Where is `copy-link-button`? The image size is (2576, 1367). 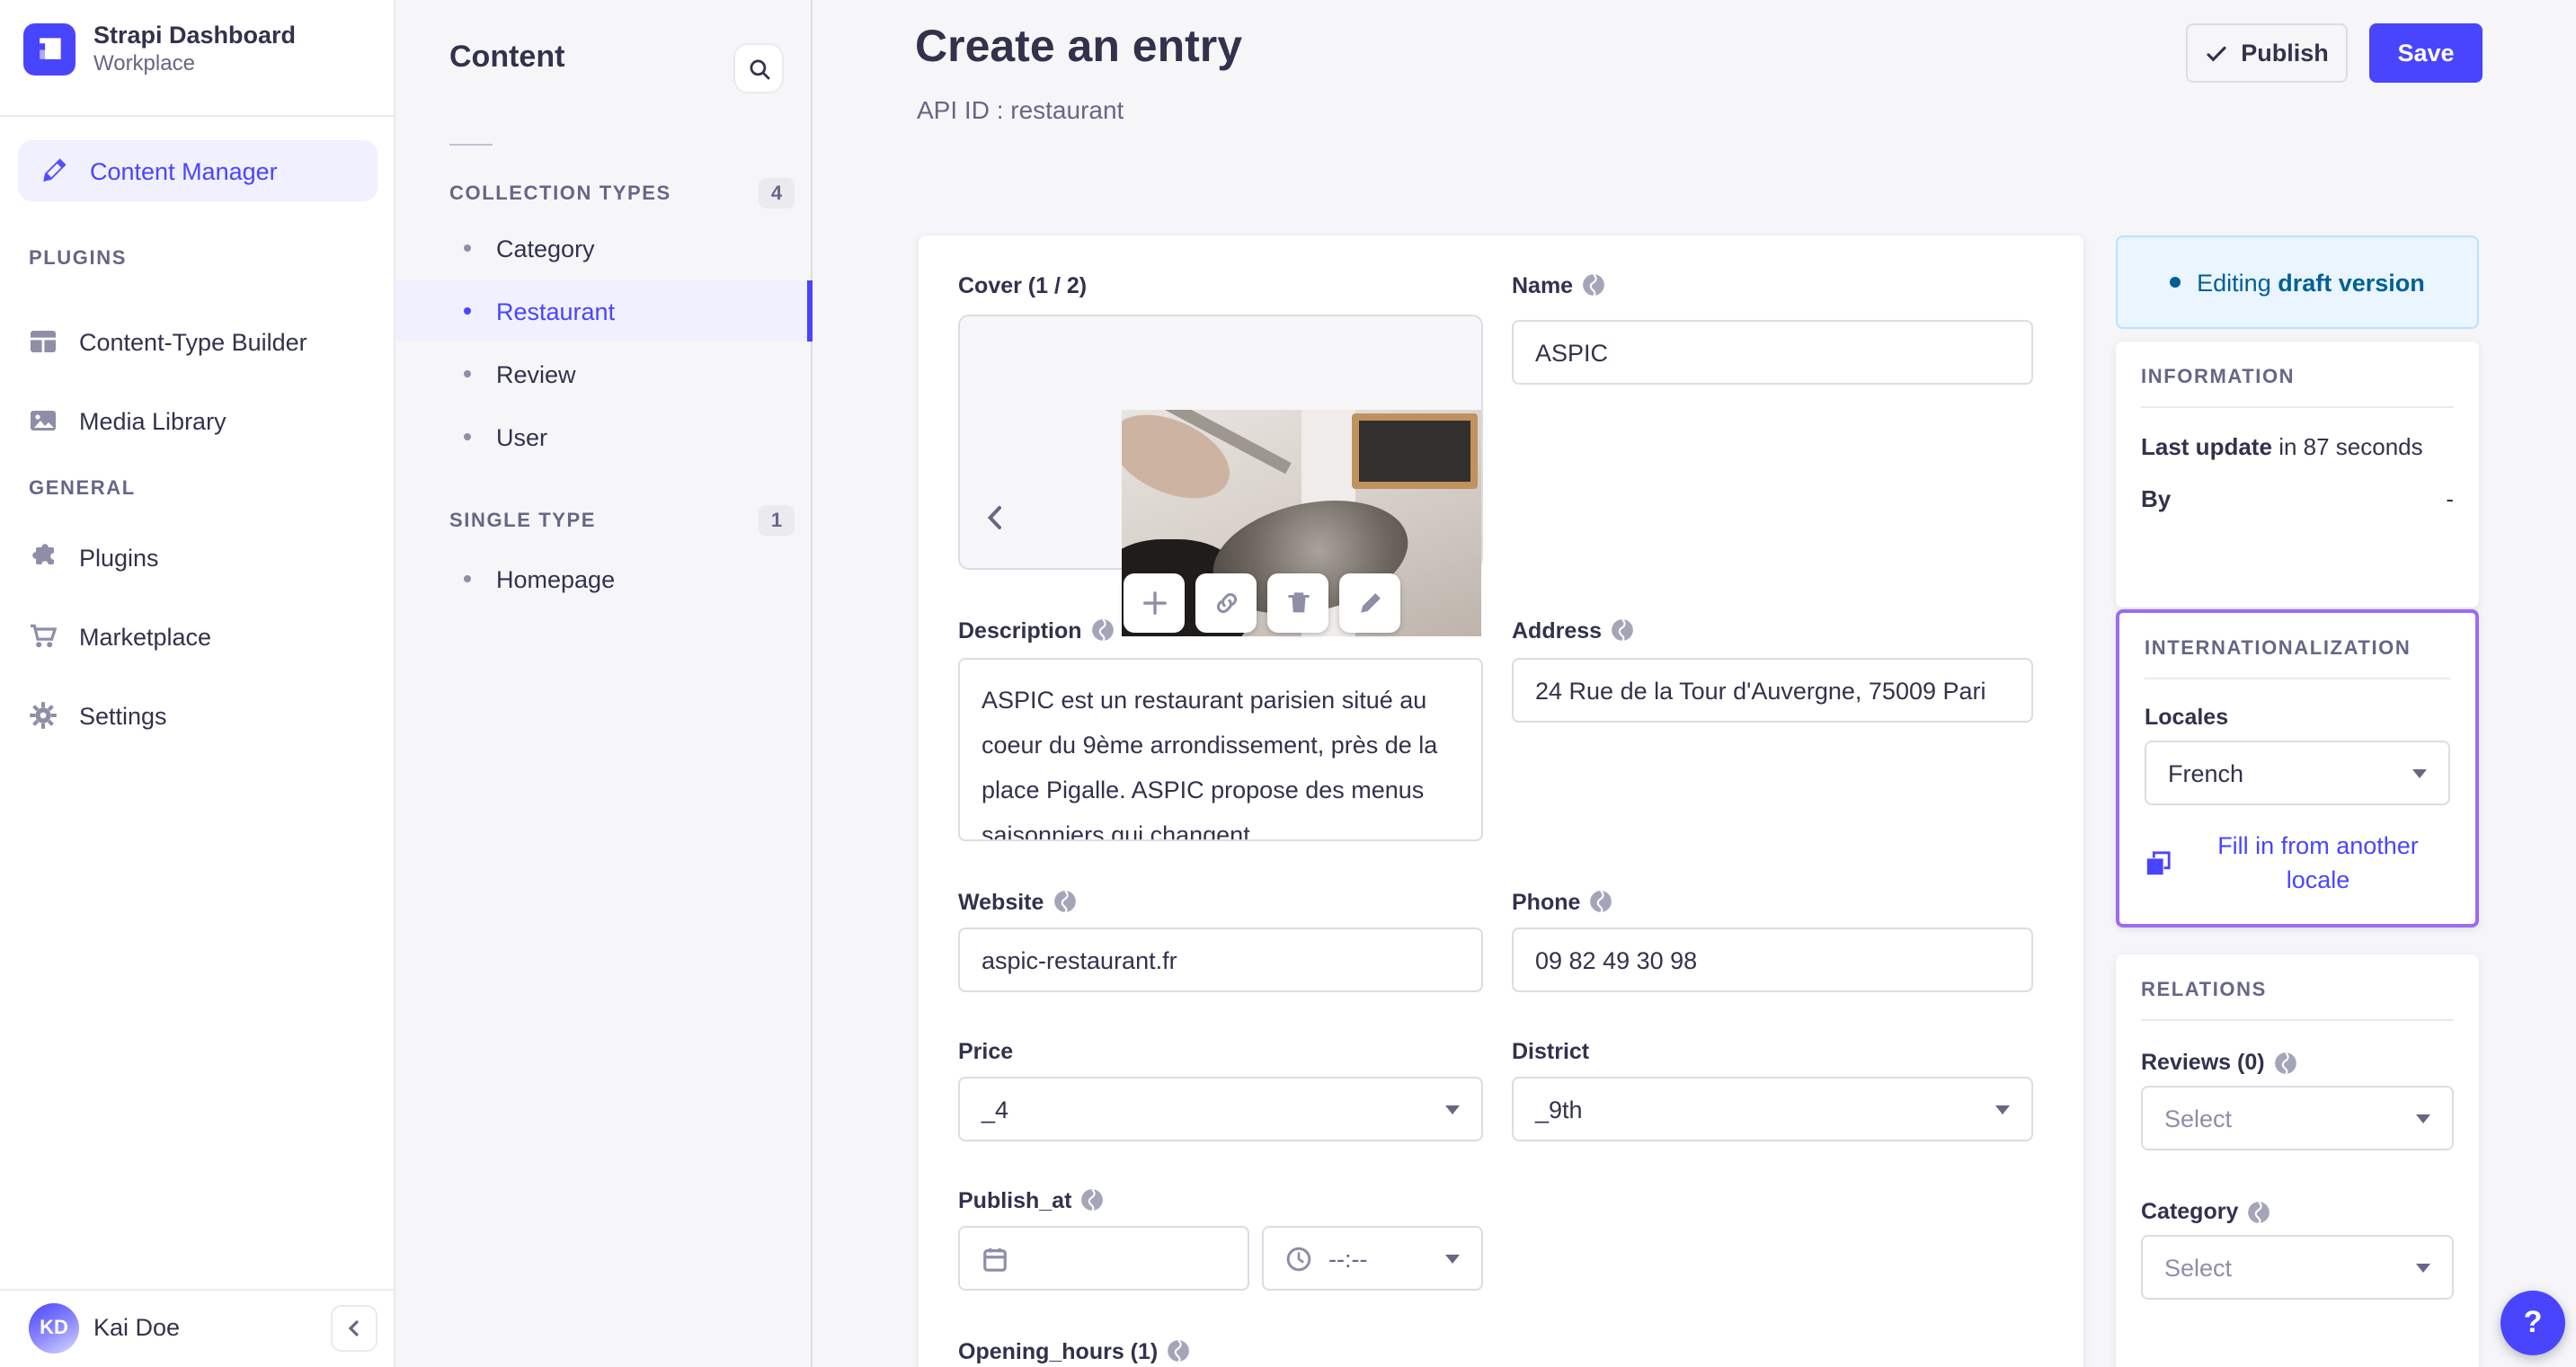
copy-link-button is located at coordinates (1226, 603).